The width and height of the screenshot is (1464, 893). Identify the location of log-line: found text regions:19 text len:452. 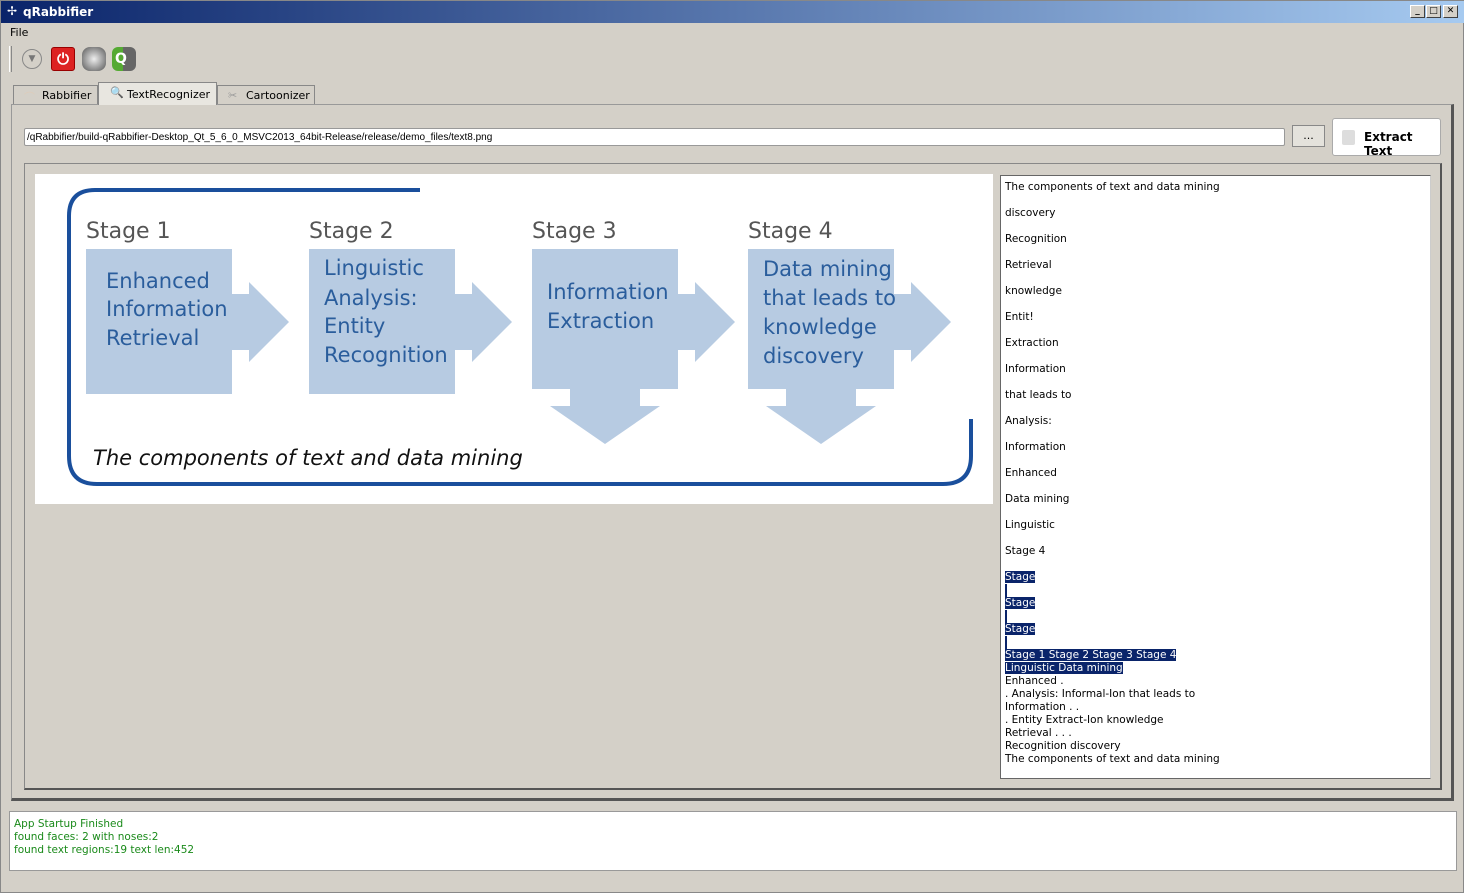
(104, 850).